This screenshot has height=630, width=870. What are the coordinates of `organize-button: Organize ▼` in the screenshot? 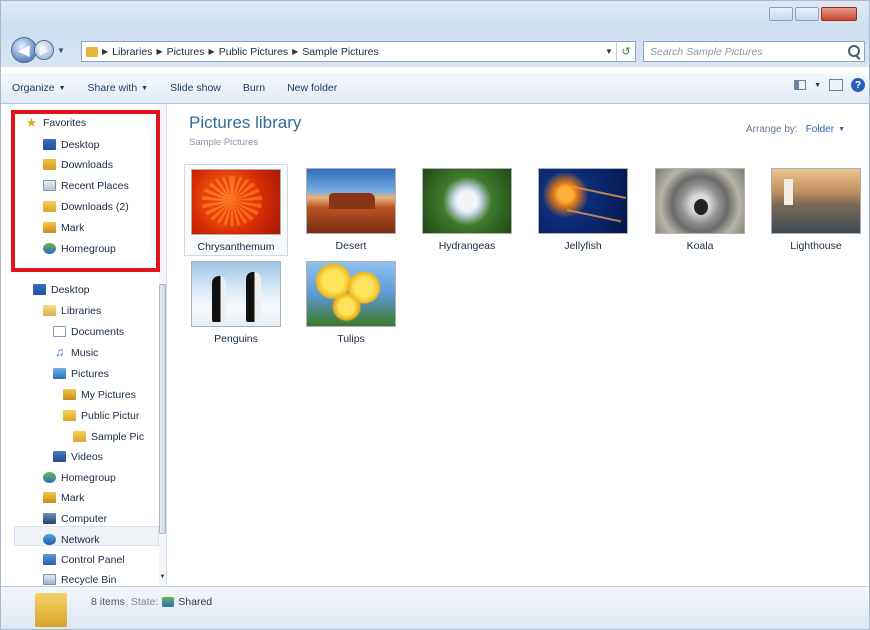 It's located at (39, 88).